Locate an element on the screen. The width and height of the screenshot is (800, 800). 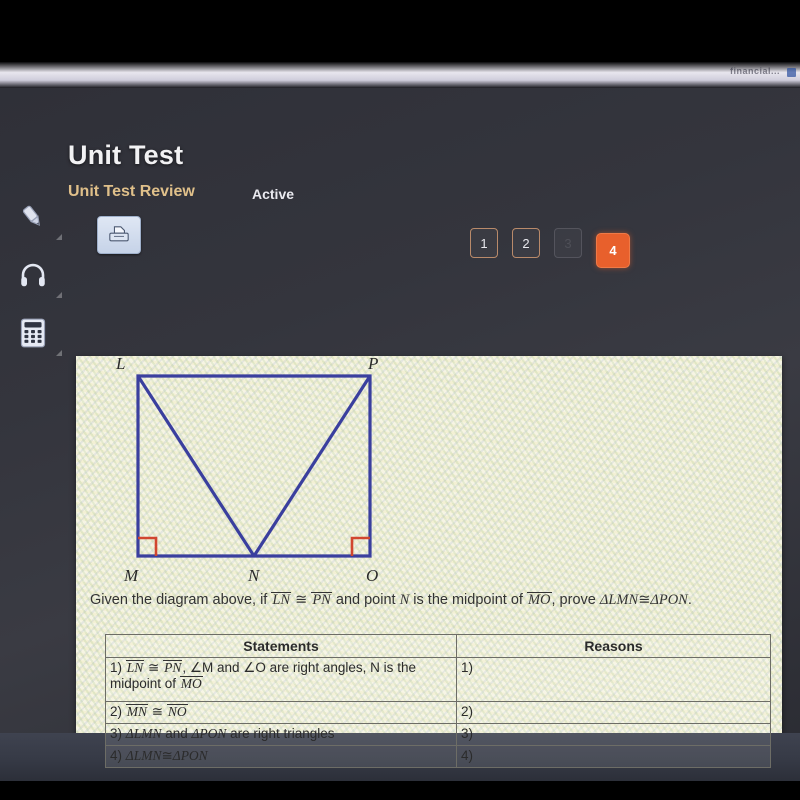
statement-2-segment-NO: NO is located at coordinates (177, 711).